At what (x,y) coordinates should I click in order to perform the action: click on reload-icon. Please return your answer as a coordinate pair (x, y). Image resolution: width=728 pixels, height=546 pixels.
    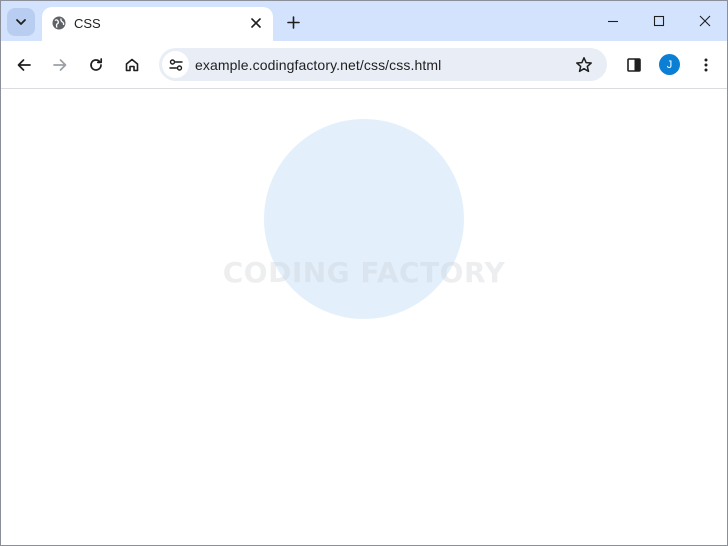
    Looking at the image, I should click on (96, 64).